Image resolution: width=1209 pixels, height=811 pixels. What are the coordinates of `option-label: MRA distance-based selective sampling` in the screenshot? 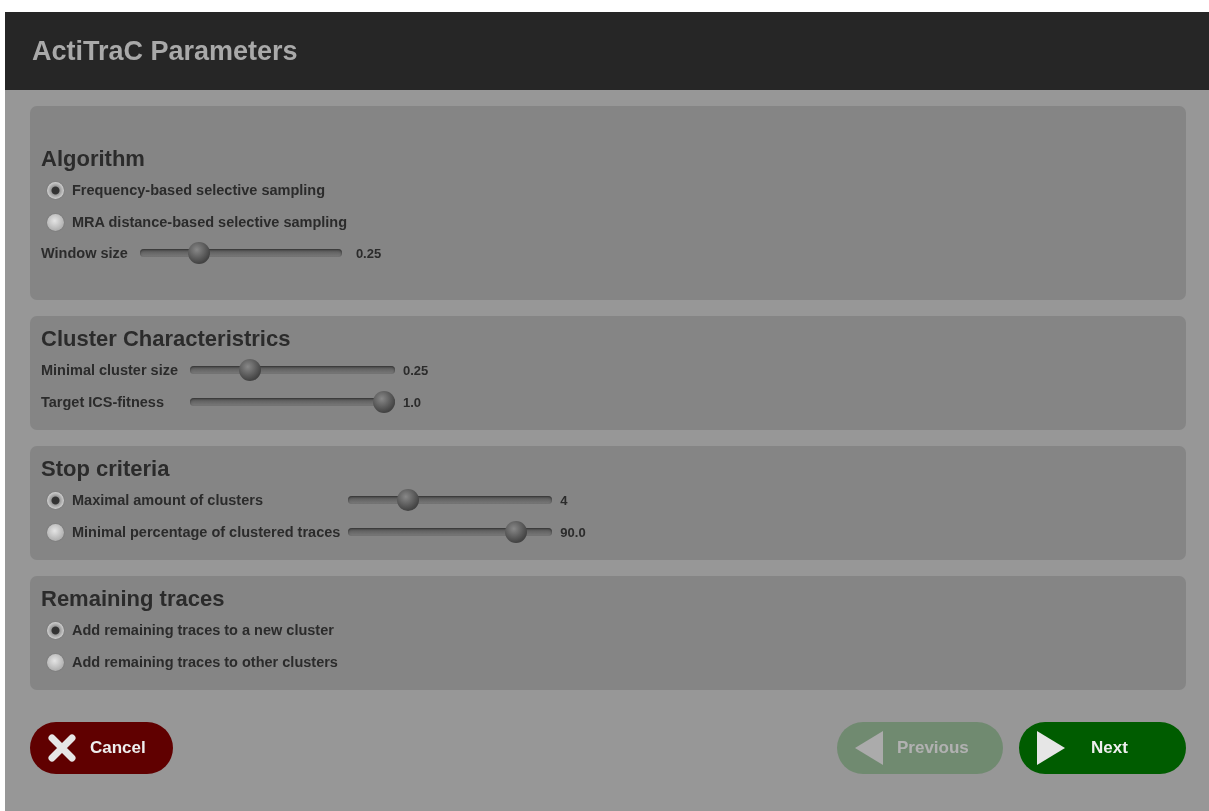 It's located at (210, 222).